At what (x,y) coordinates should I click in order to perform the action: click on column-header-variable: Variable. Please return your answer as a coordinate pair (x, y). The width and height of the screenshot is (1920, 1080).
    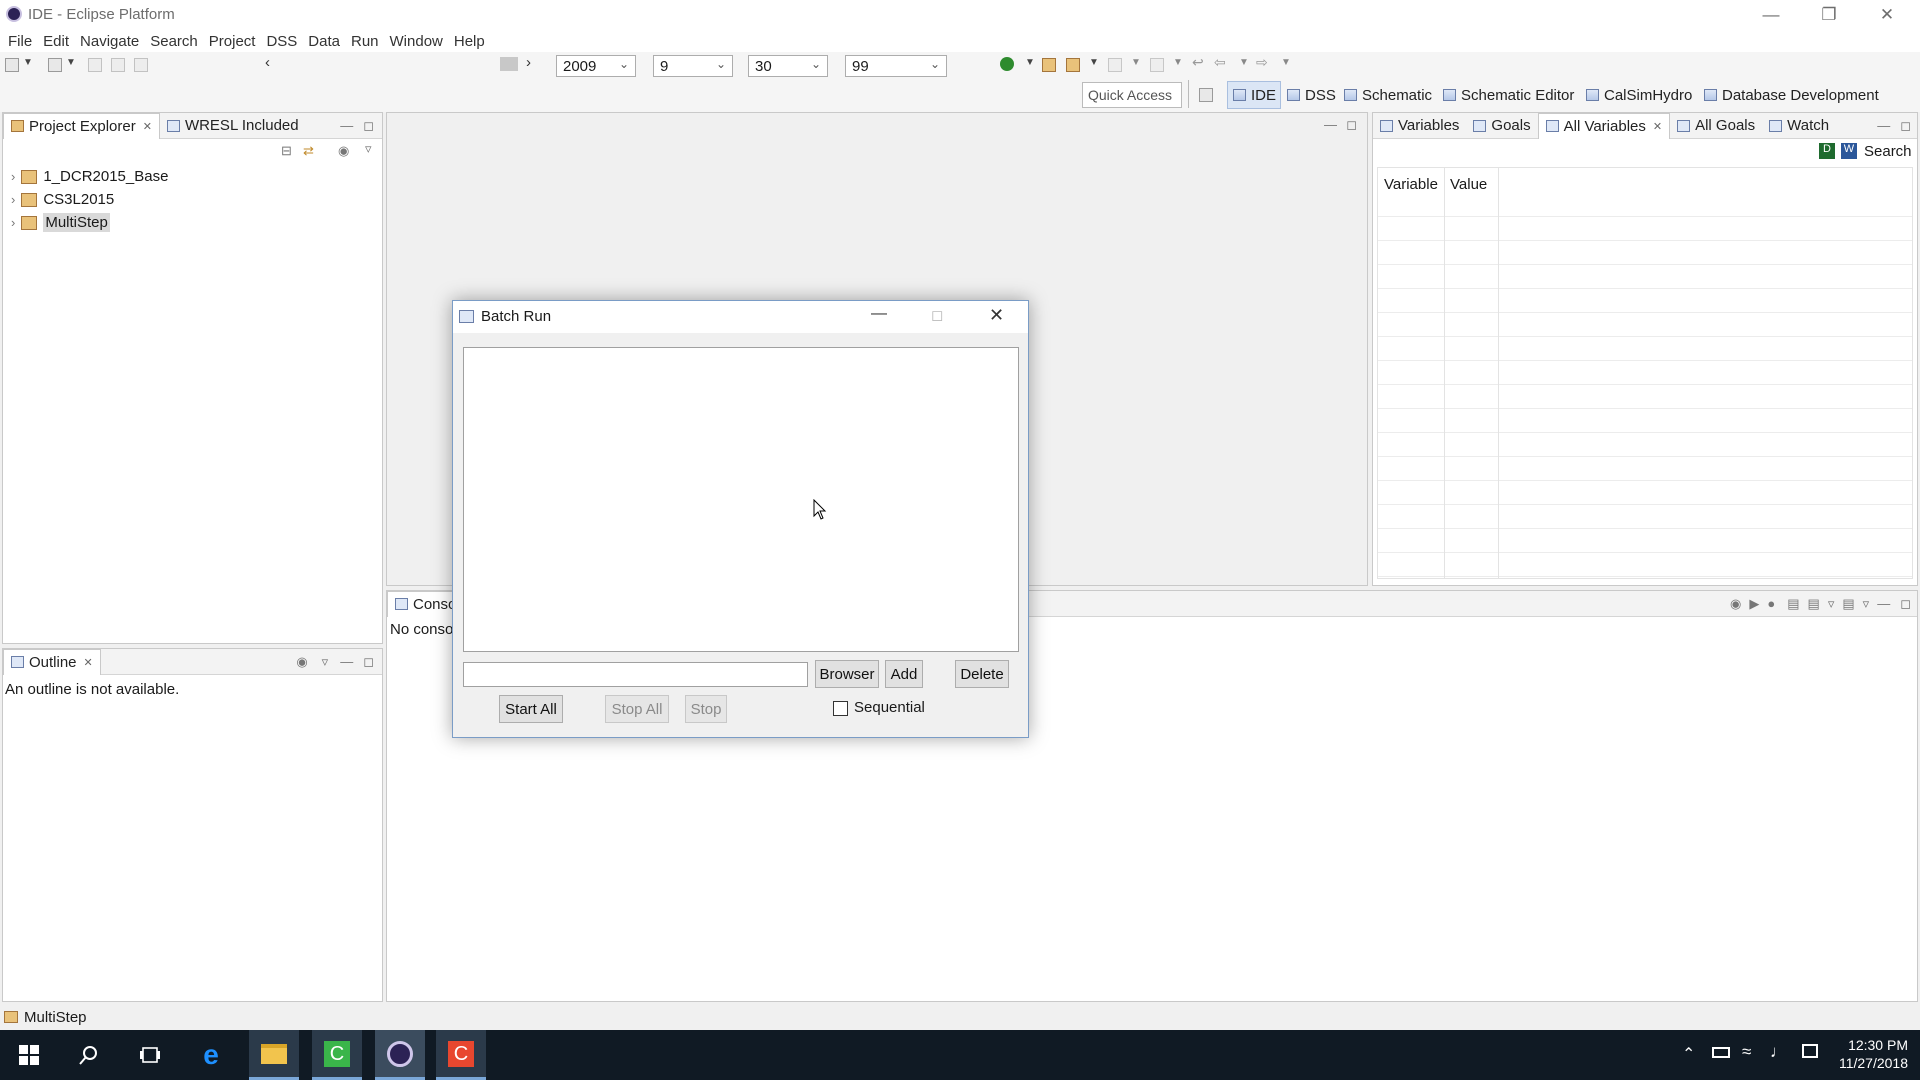
    Looking at the image, I should click on (1411, 184).